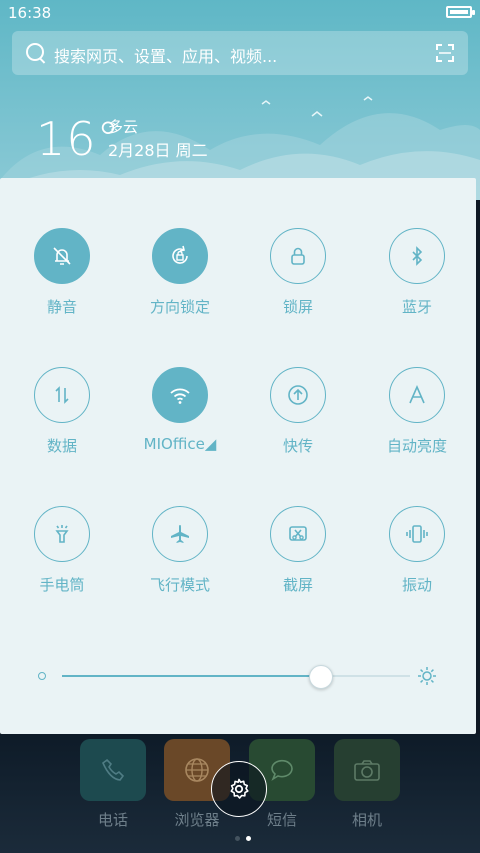 The width and height of the screenshot is (480, 853). Describe the element at coordinates (35, 52) in the screenshot. I see `search-icon` at that location.